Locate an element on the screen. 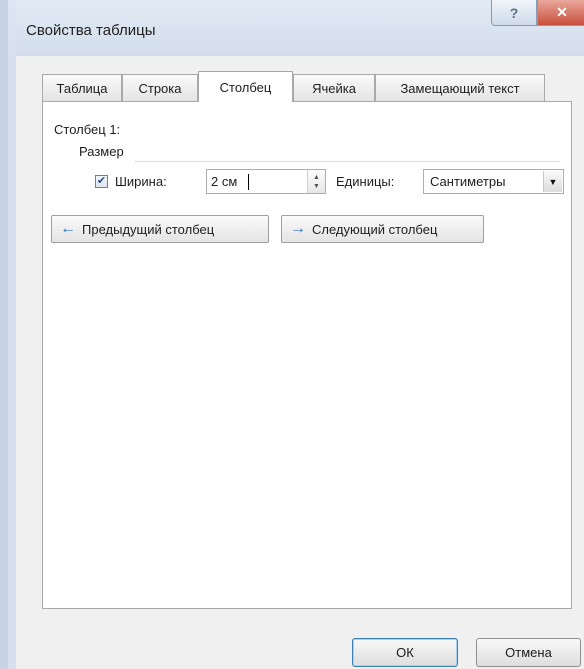  cancel-button: Отмена is located at coordinates (528, 652).